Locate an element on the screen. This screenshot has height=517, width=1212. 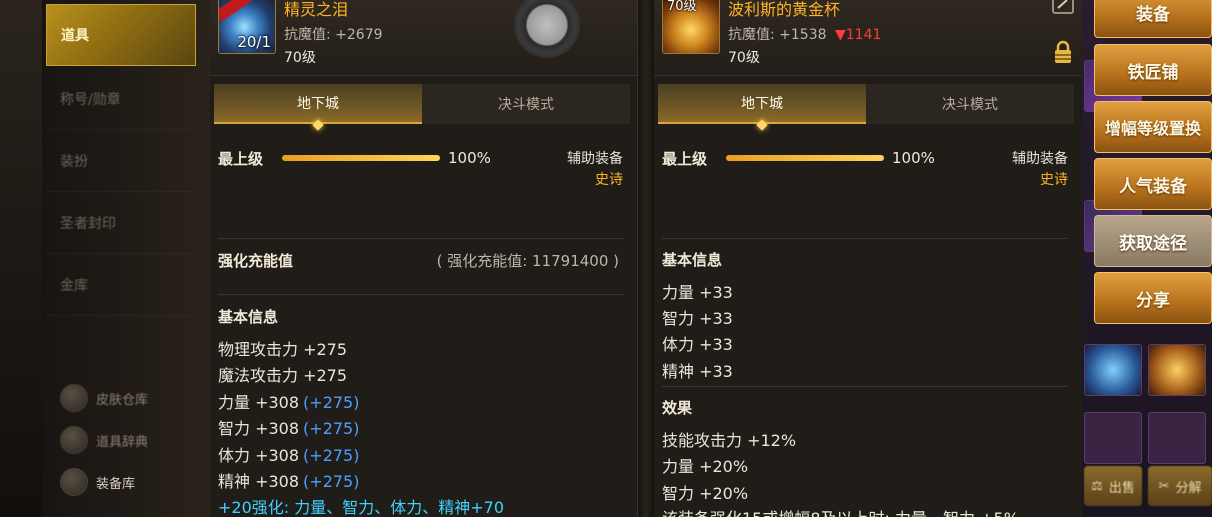
tool-label: 道具辞典 is located at coordinates (122, 442).